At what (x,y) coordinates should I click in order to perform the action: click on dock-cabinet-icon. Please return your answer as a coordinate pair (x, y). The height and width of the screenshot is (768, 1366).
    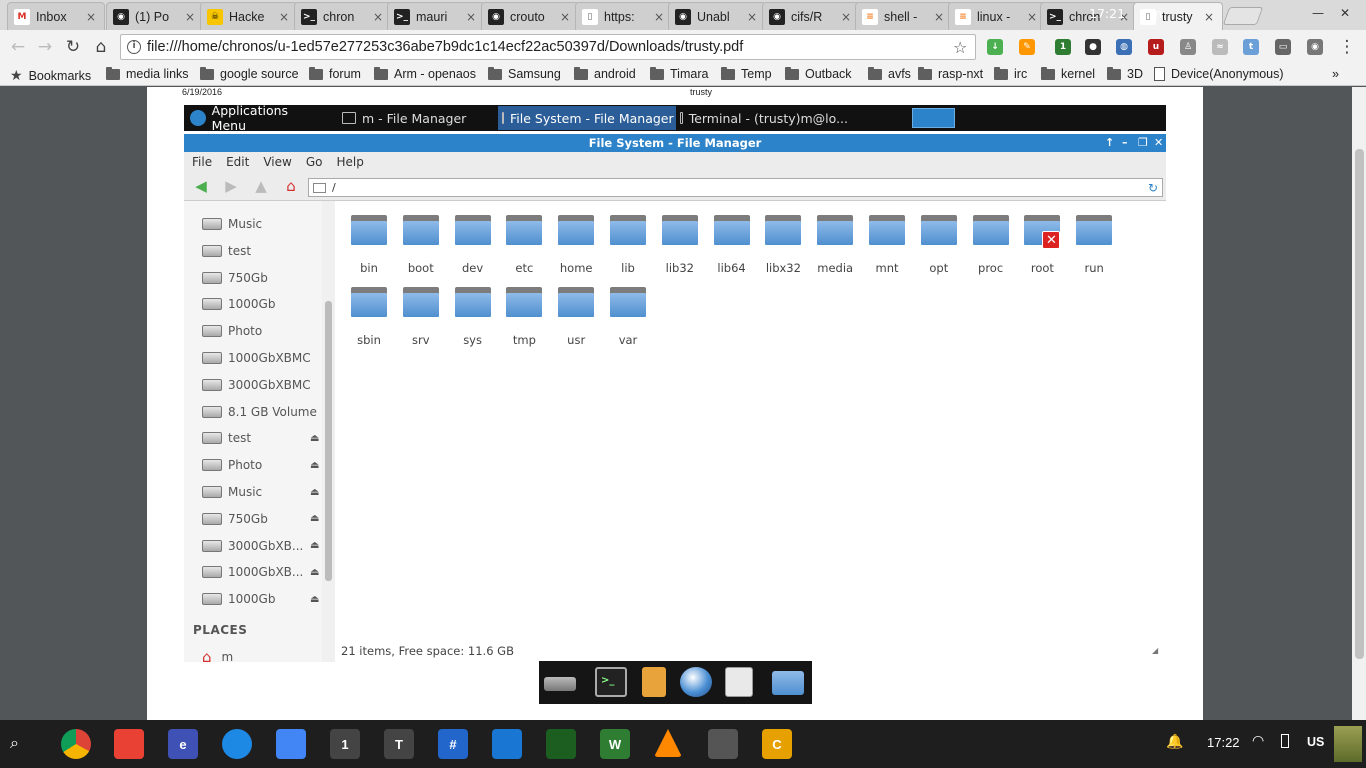
    Looking at the image, I should click on (654, 682).